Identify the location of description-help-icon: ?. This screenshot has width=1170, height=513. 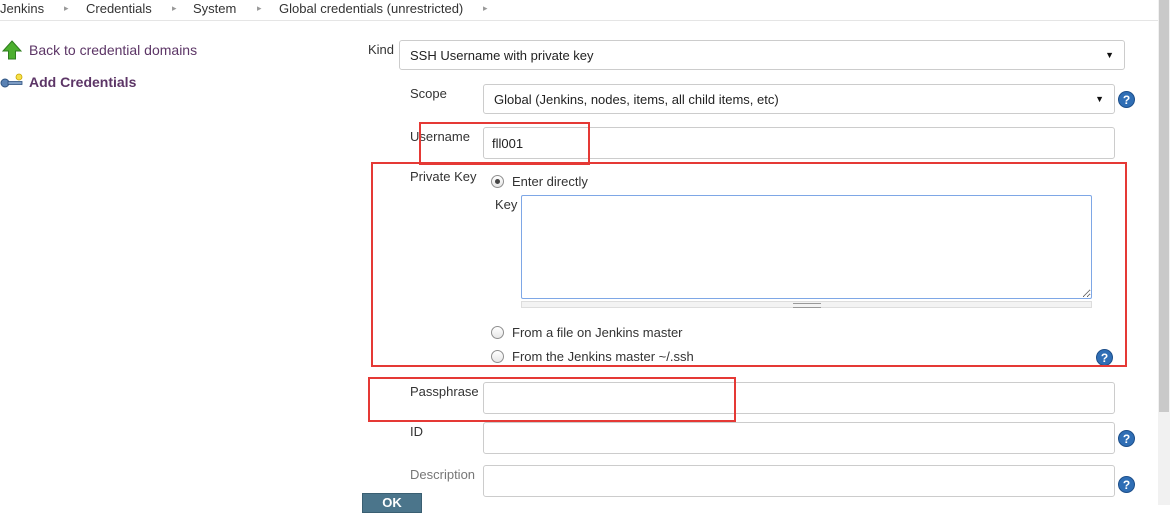
(1126, 484).